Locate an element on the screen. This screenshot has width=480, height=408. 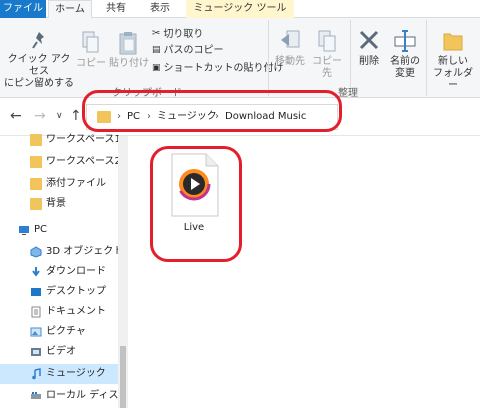
tab-file: ファイル is located at coordinates (23, 9).